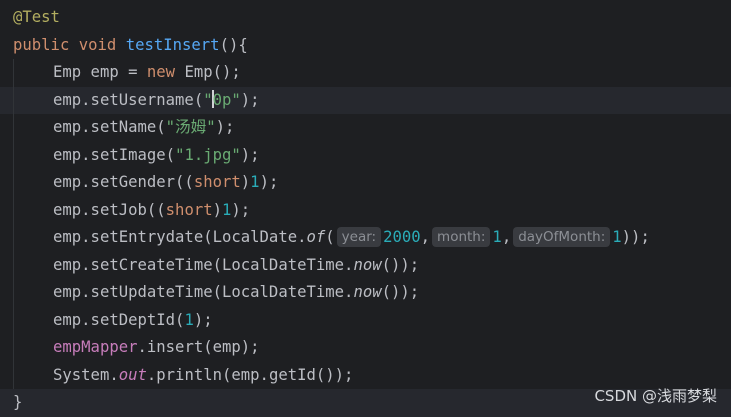 Image resolution: width=731 pixels, height=417 pixels. I want to click on set-createtime-call: emp.setCreateTime(LocalDateTime., so click(203, 264).